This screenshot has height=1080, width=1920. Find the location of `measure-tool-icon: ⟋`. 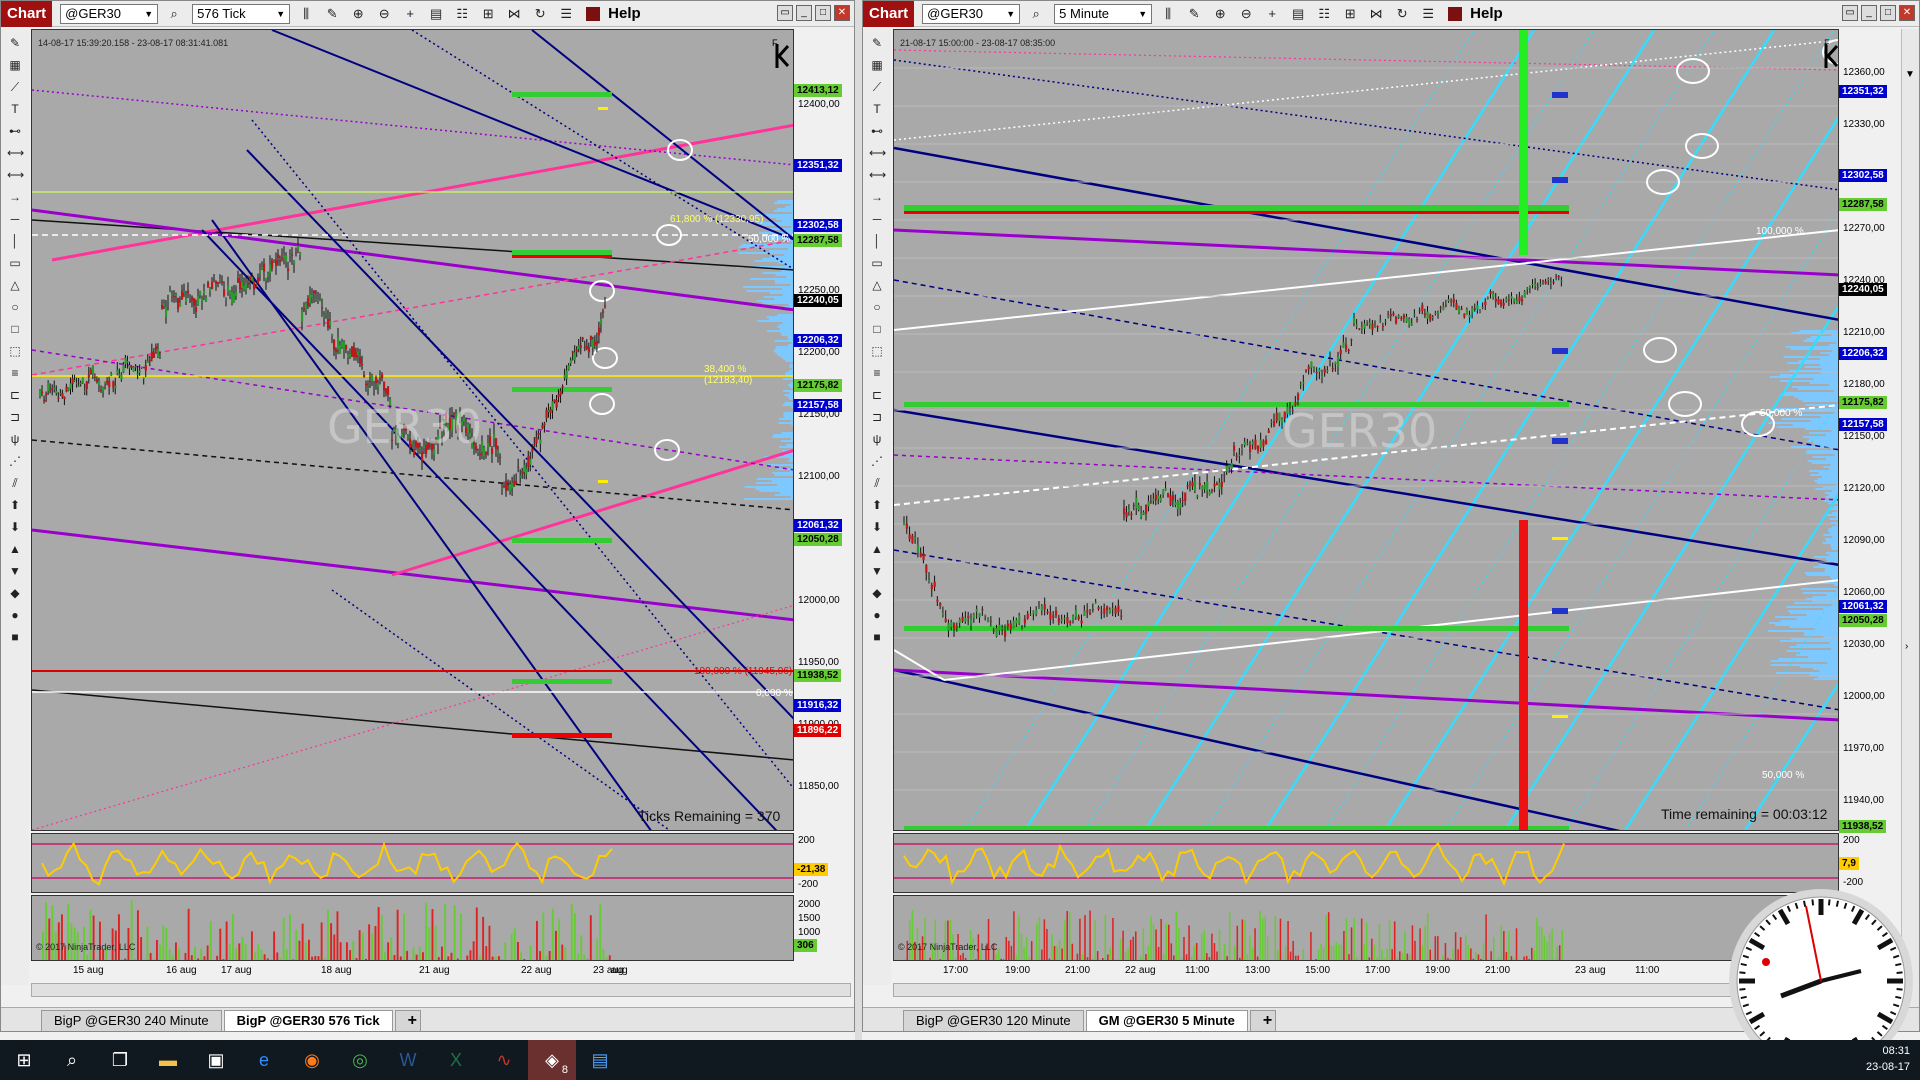

measure-tool-icon: ⟋ is located at coordinates (877, 87).